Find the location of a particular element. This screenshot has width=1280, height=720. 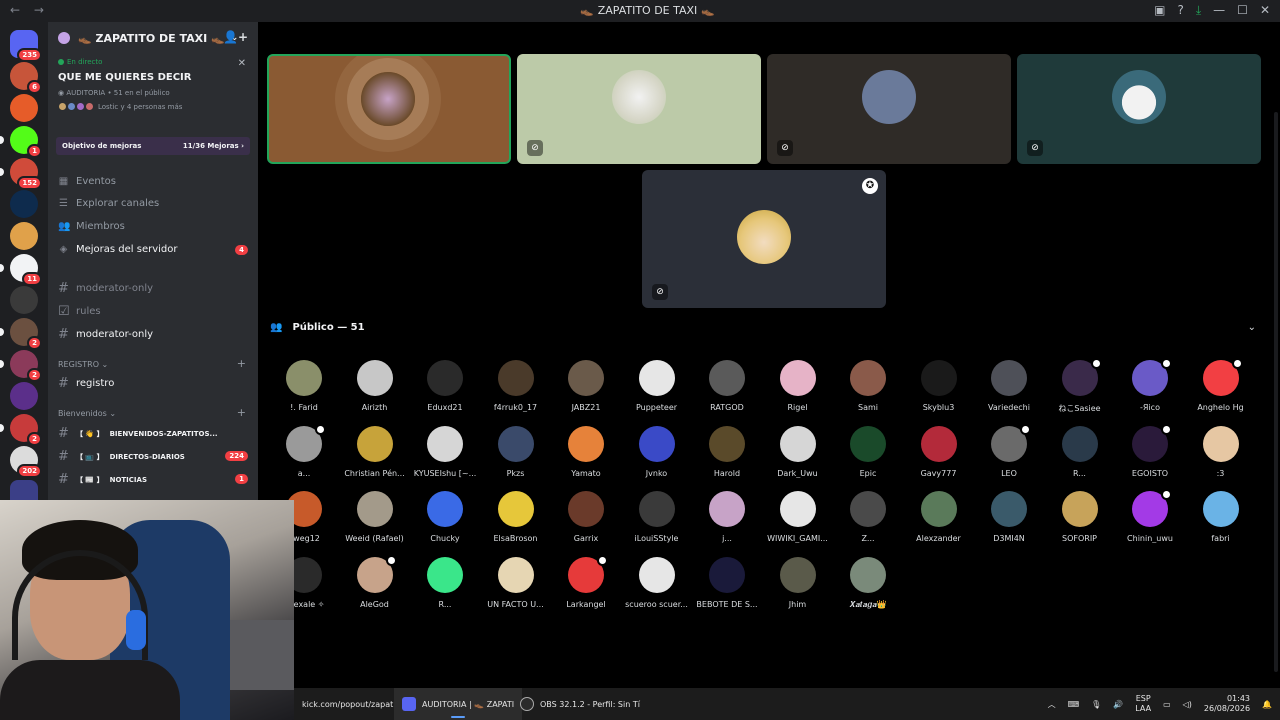

notifications-icon: 🔔 is located at coordinates (1267, 704).